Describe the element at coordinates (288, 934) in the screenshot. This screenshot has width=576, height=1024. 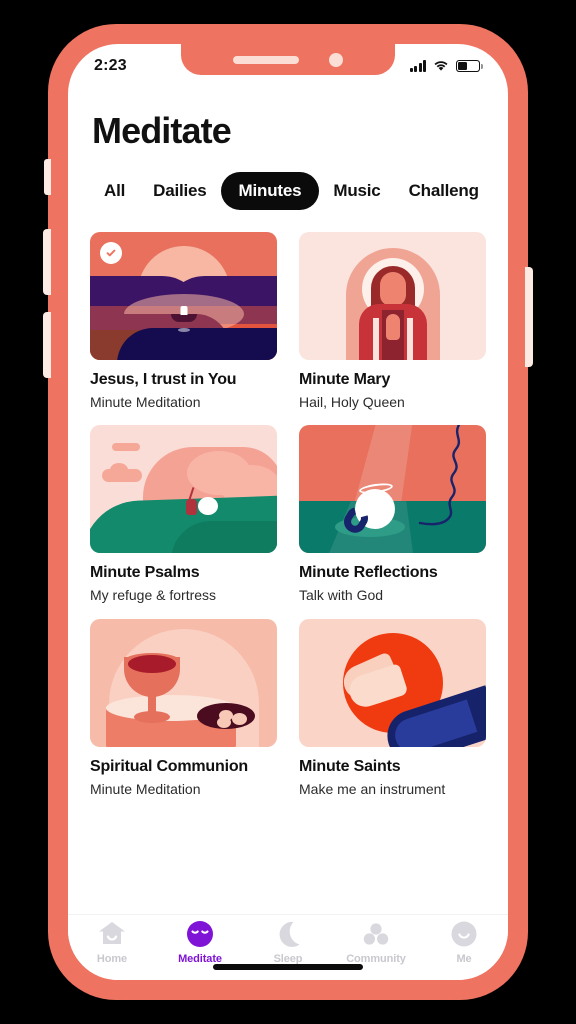
I see `moon-icon` at that location.